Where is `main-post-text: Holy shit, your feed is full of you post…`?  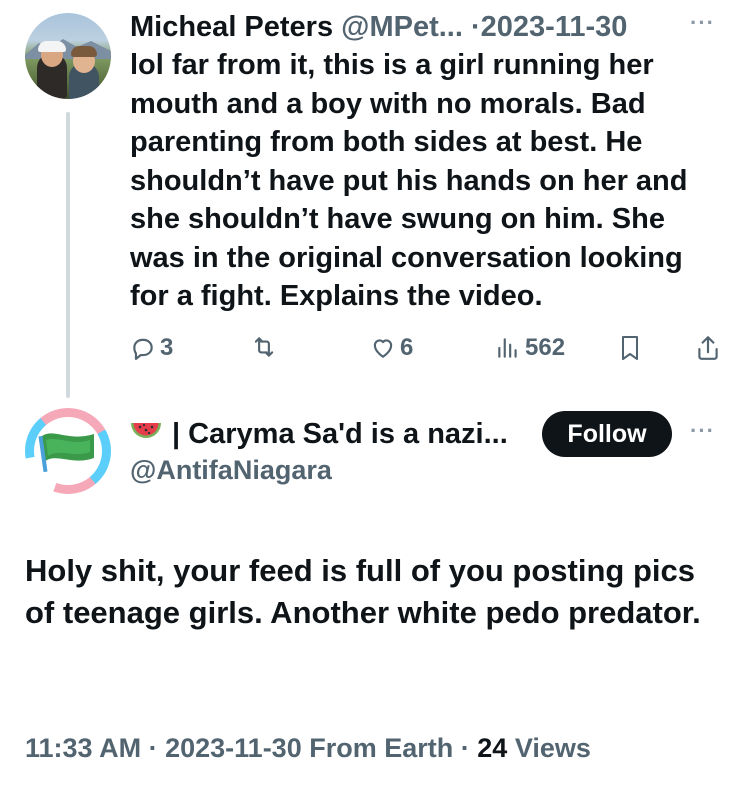 main-post-text: Holy shit, your feed is full of you post… is located at coordinates (363, 591).